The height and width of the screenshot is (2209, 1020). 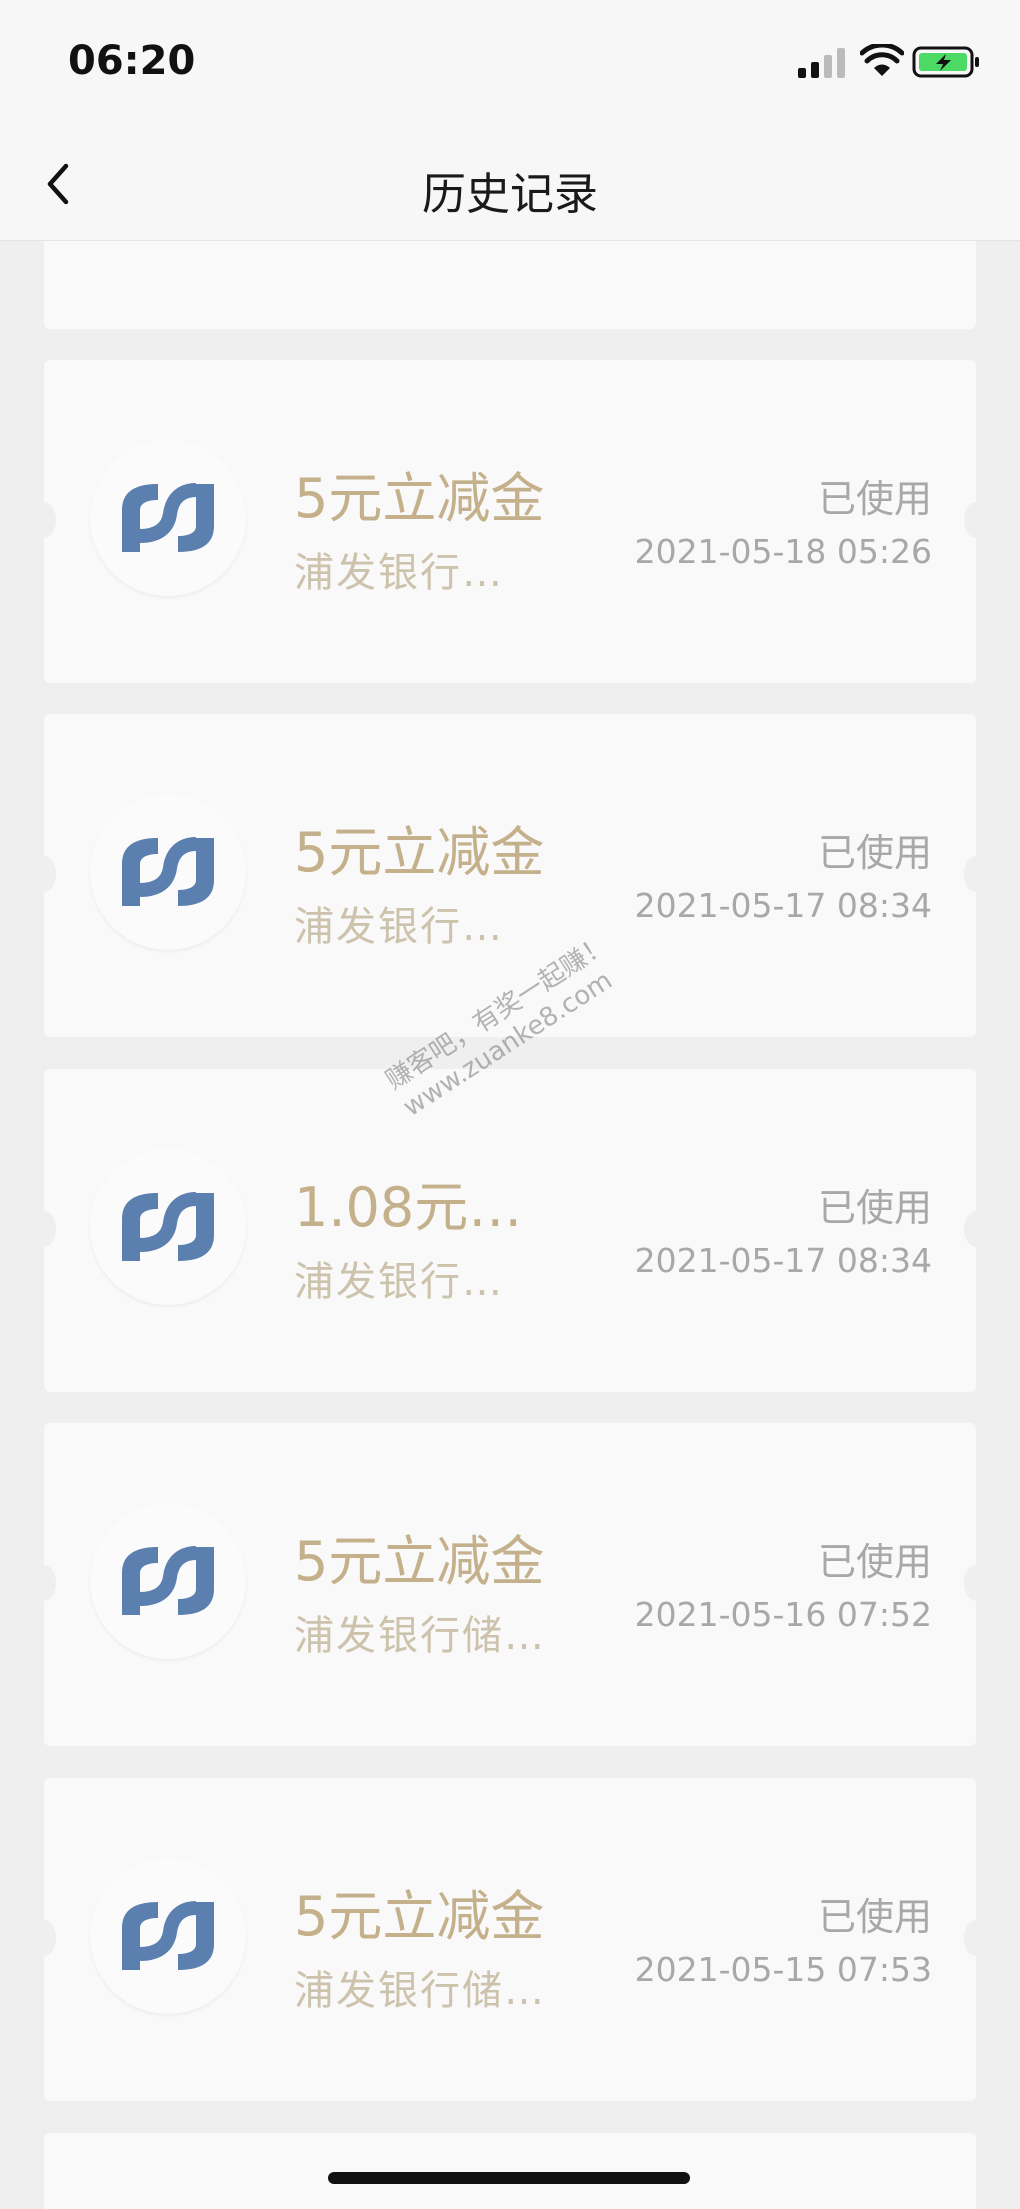 What do you see at coordinates (882, 60) in the screenshot?
I see `wifi-icon` at bounding box center [882, 60].